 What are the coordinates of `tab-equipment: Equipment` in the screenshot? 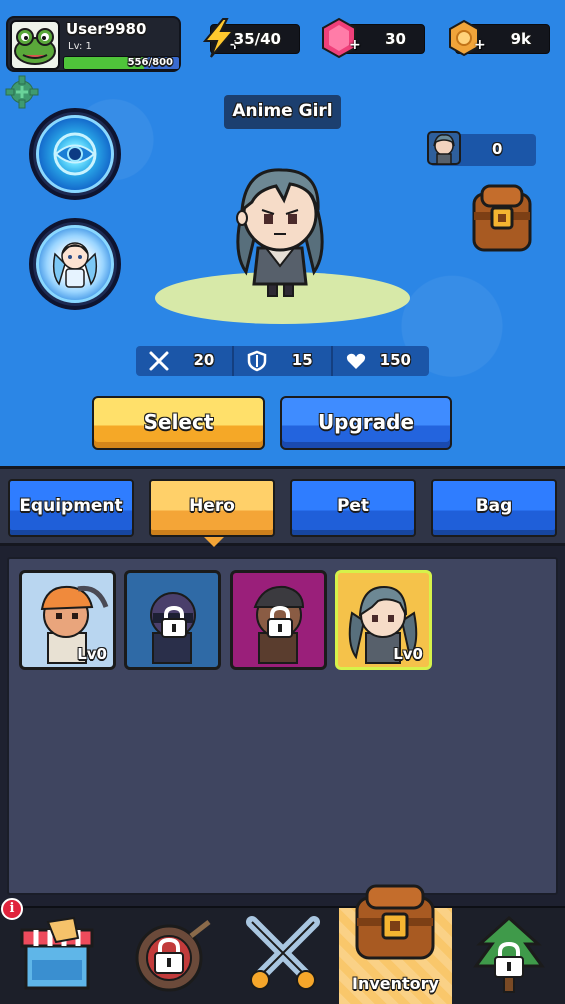 It's located at (71, 508).